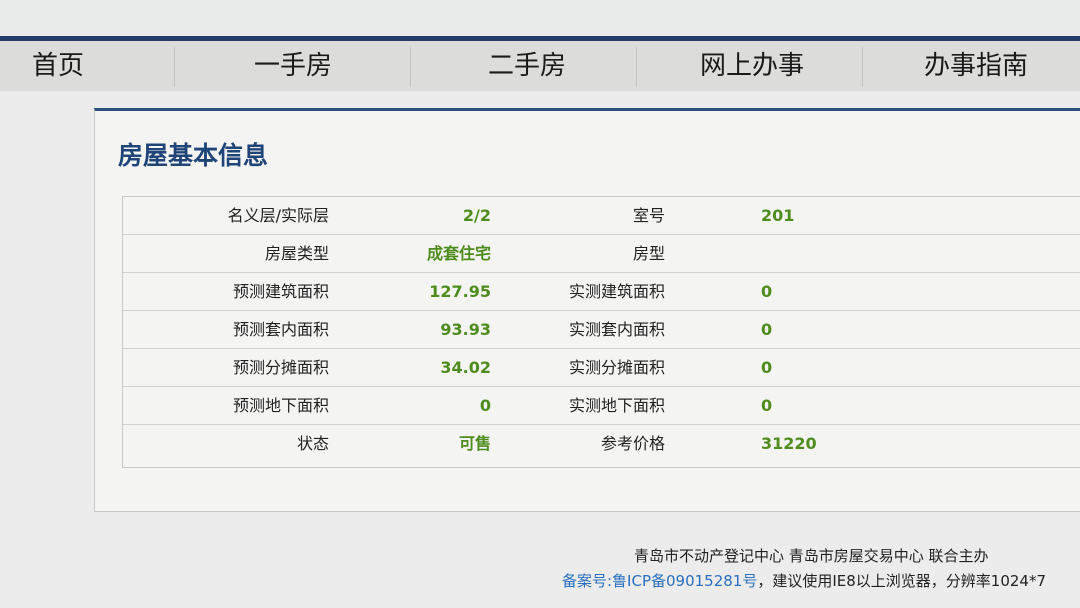 This screenshot has width=1080, height=608. I want to click on layout-label: 房型, so click(648, 253).